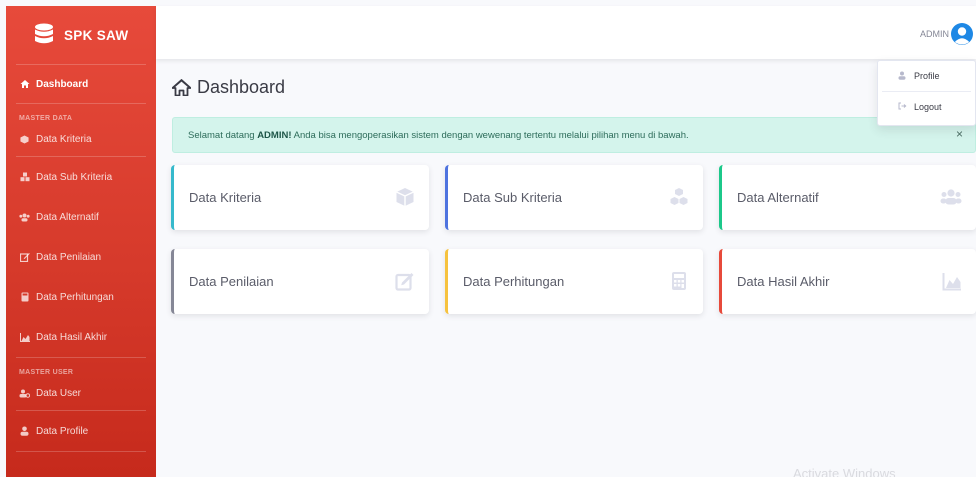 This screenshot has height=477, width=976. Describe the element at coordinates (74, 177) in the screenshot. I see `sidebar-item-label: Data Sub Kriteria` at that location.